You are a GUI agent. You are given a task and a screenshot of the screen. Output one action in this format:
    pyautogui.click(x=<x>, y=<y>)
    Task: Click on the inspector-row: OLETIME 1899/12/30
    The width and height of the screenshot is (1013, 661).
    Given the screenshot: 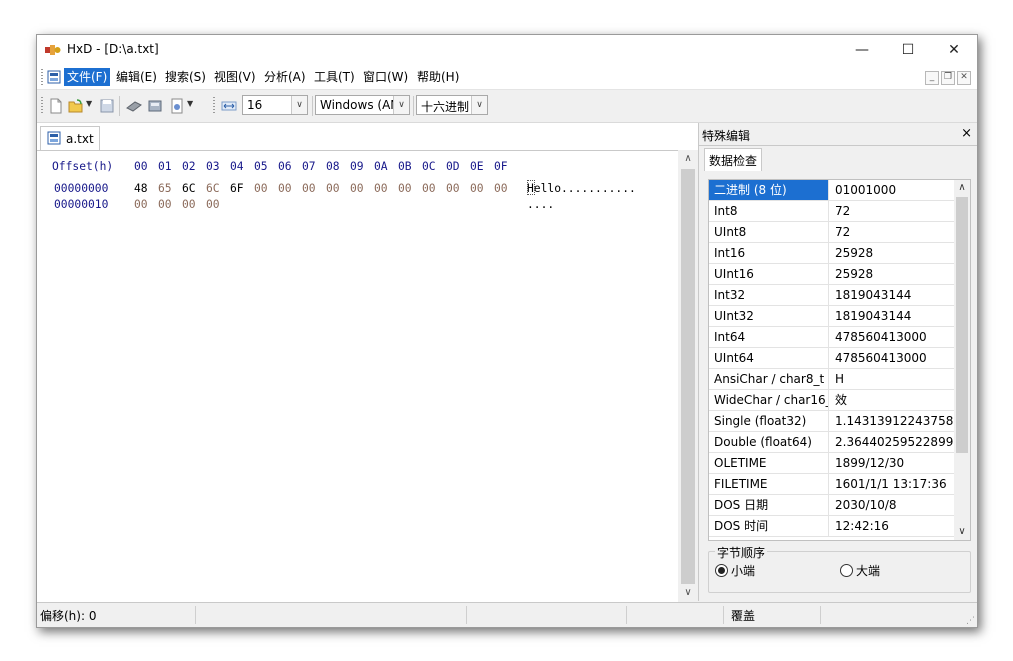 What is the action you would take?
    pyautogui.click(x=831, y=463)
    